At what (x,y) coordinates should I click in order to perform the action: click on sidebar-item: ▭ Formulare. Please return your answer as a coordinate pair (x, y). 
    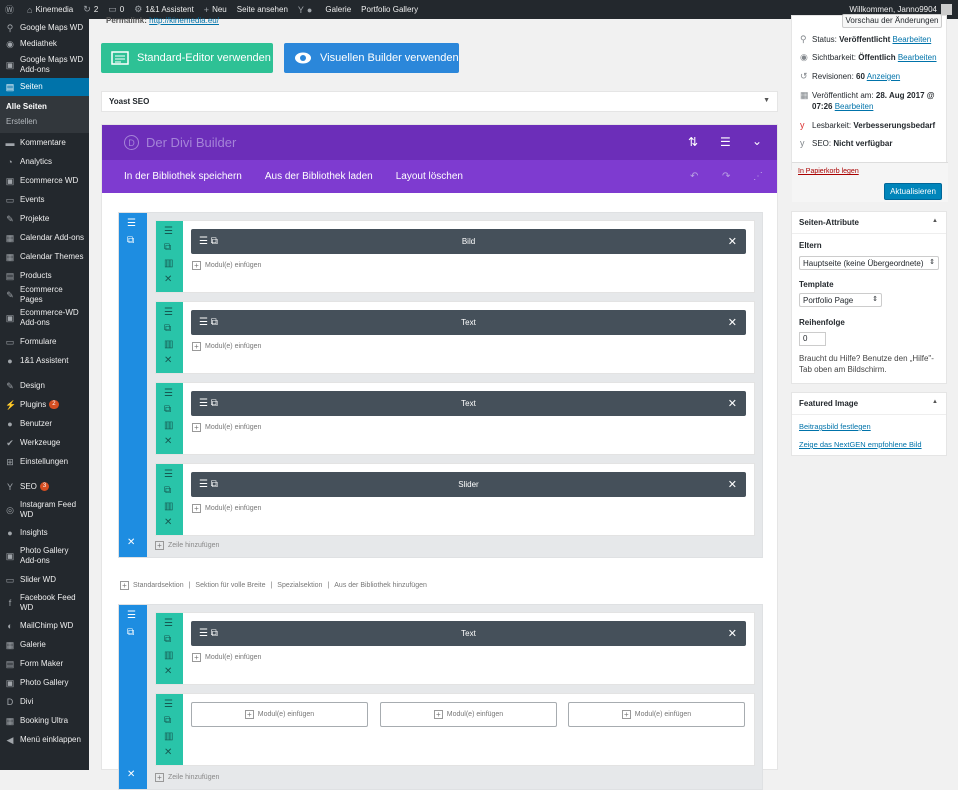
    Looking at the image, I should click on (44, 341).